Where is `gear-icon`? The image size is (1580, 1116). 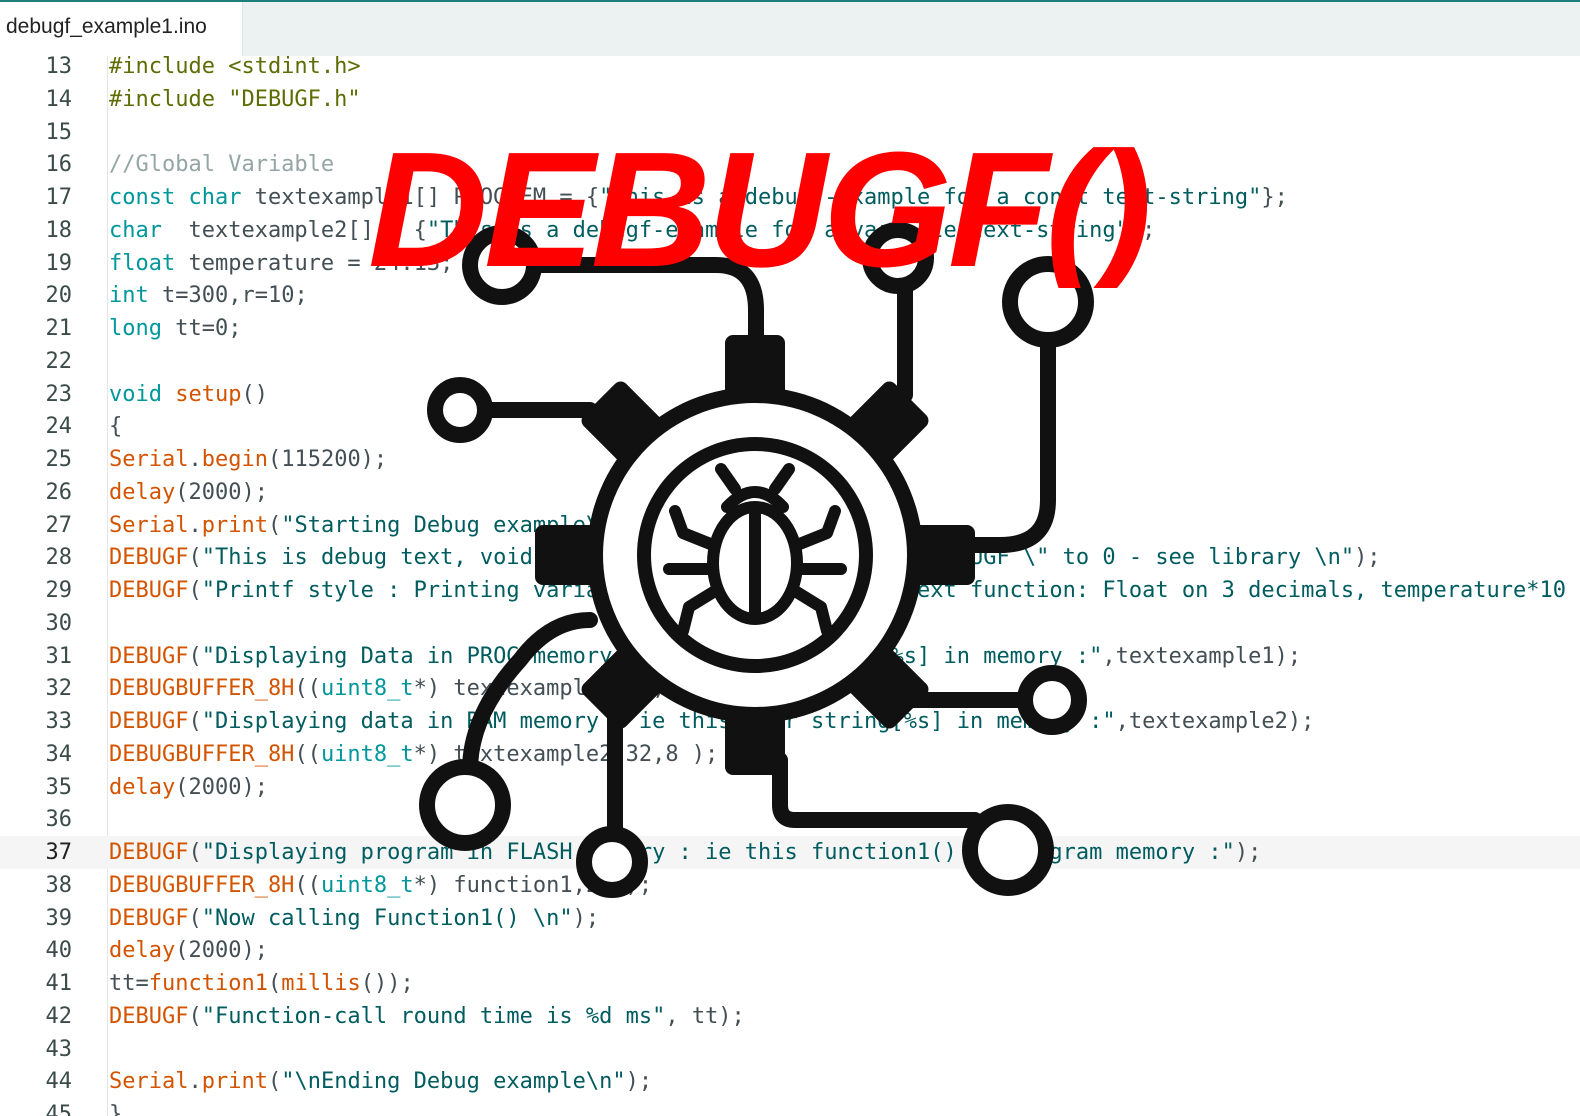
gear-icon is located at coordinates (755, 555).